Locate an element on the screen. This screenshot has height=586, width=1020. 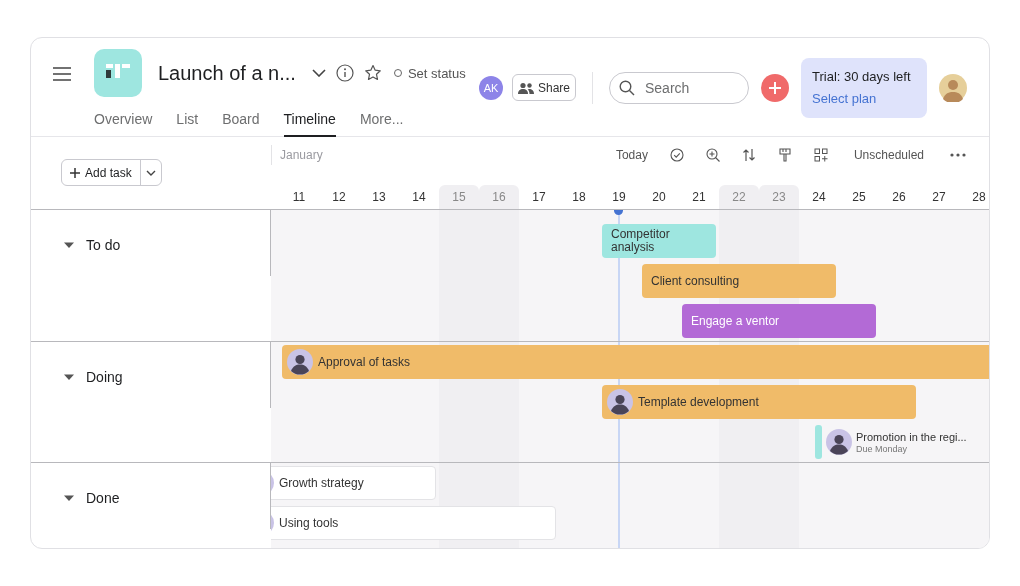
group-name: To do is located at coordinates (103, 245).